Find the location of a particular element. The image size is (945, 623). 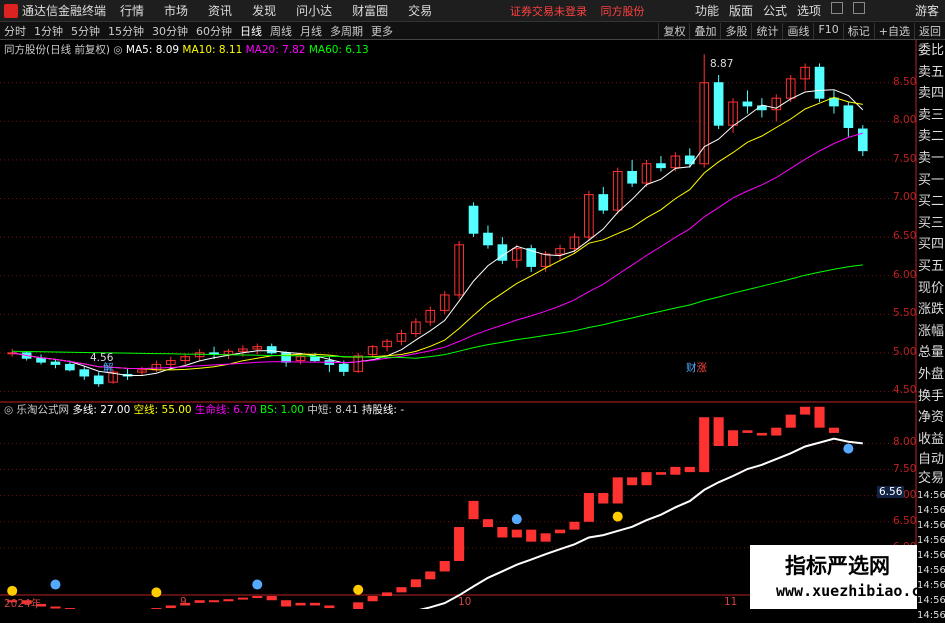

quote-field: 收益 is located at coordinates (931, 440).